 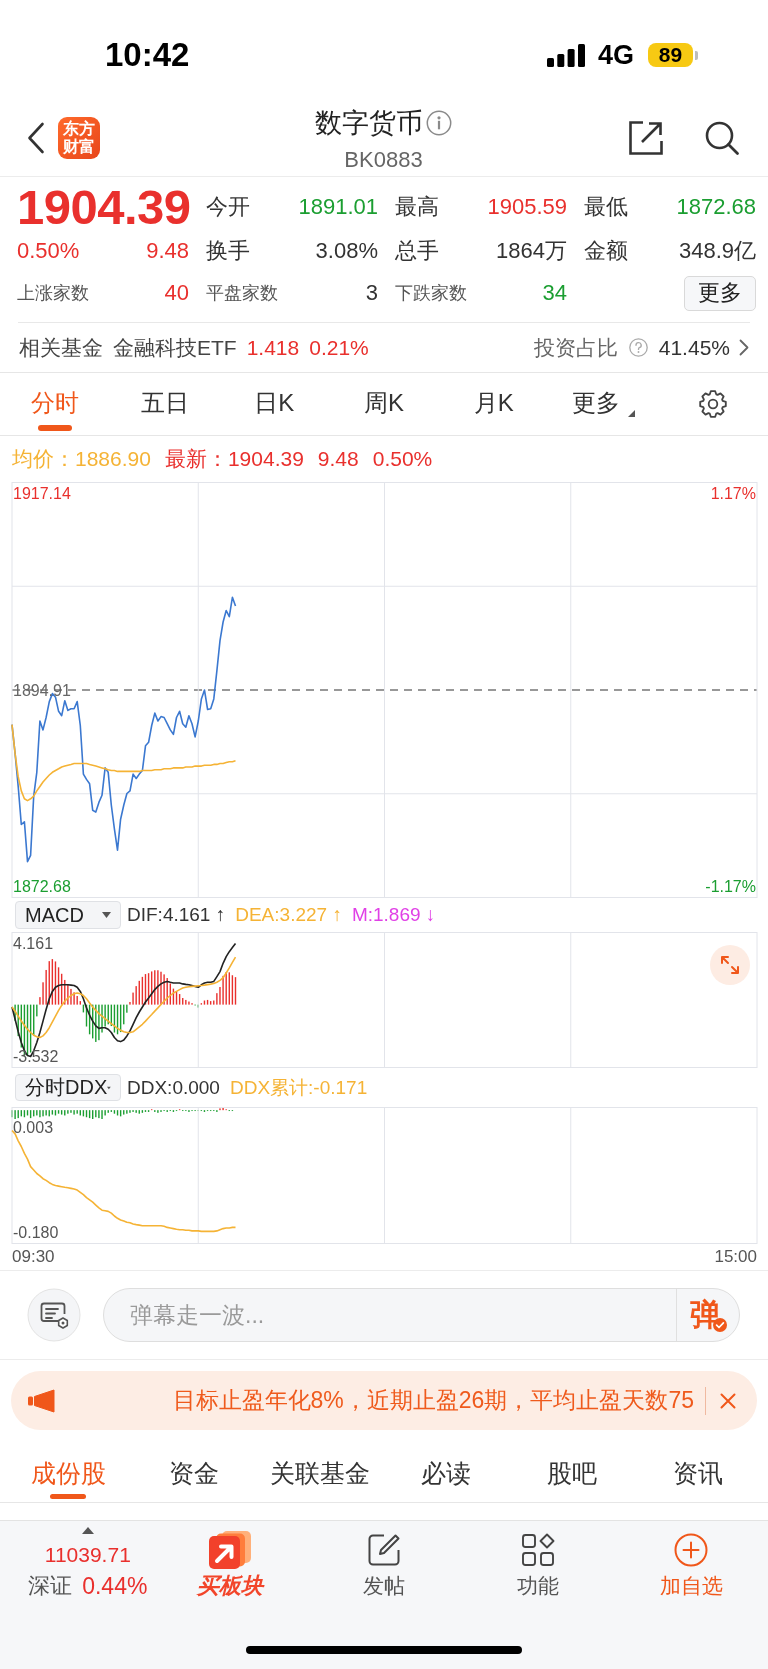 I want to click on breadth-value: 34, so click(x=554, y=293).